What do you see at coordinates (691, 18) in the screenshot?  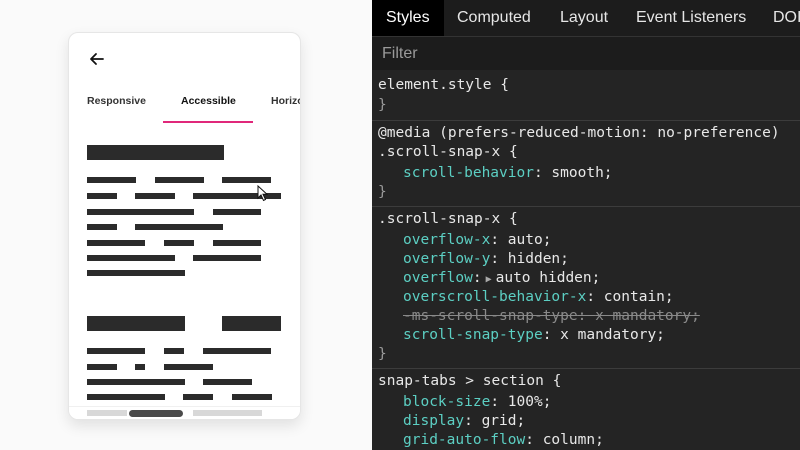 I see `tab-event-listeners: Event Listeners` at bounding box center [691, 18].